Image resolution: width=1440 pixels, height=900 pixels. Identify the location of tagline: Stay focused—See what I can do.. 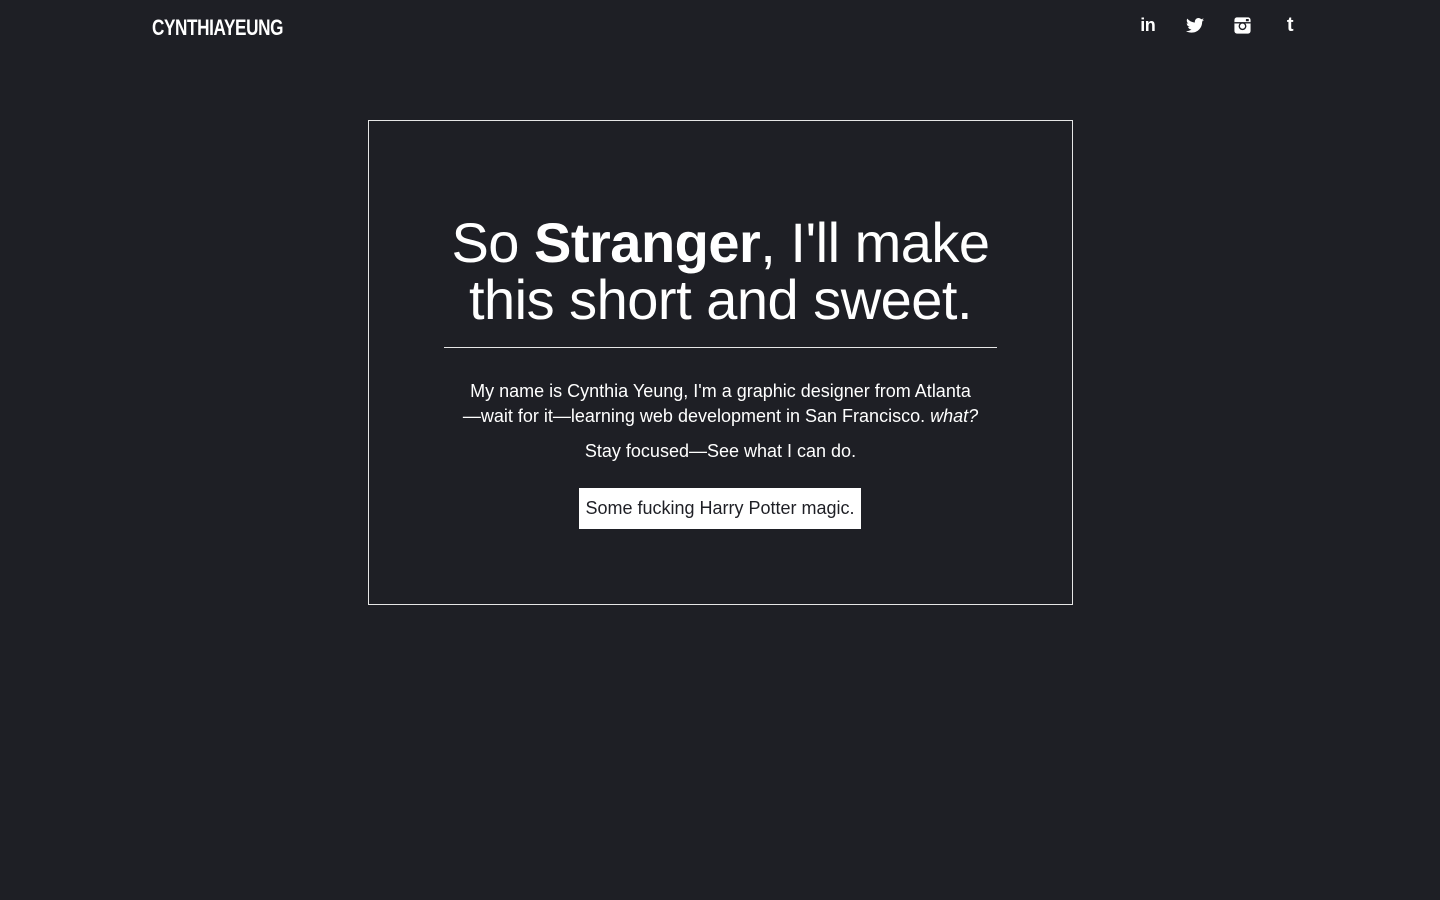
(720, 451).